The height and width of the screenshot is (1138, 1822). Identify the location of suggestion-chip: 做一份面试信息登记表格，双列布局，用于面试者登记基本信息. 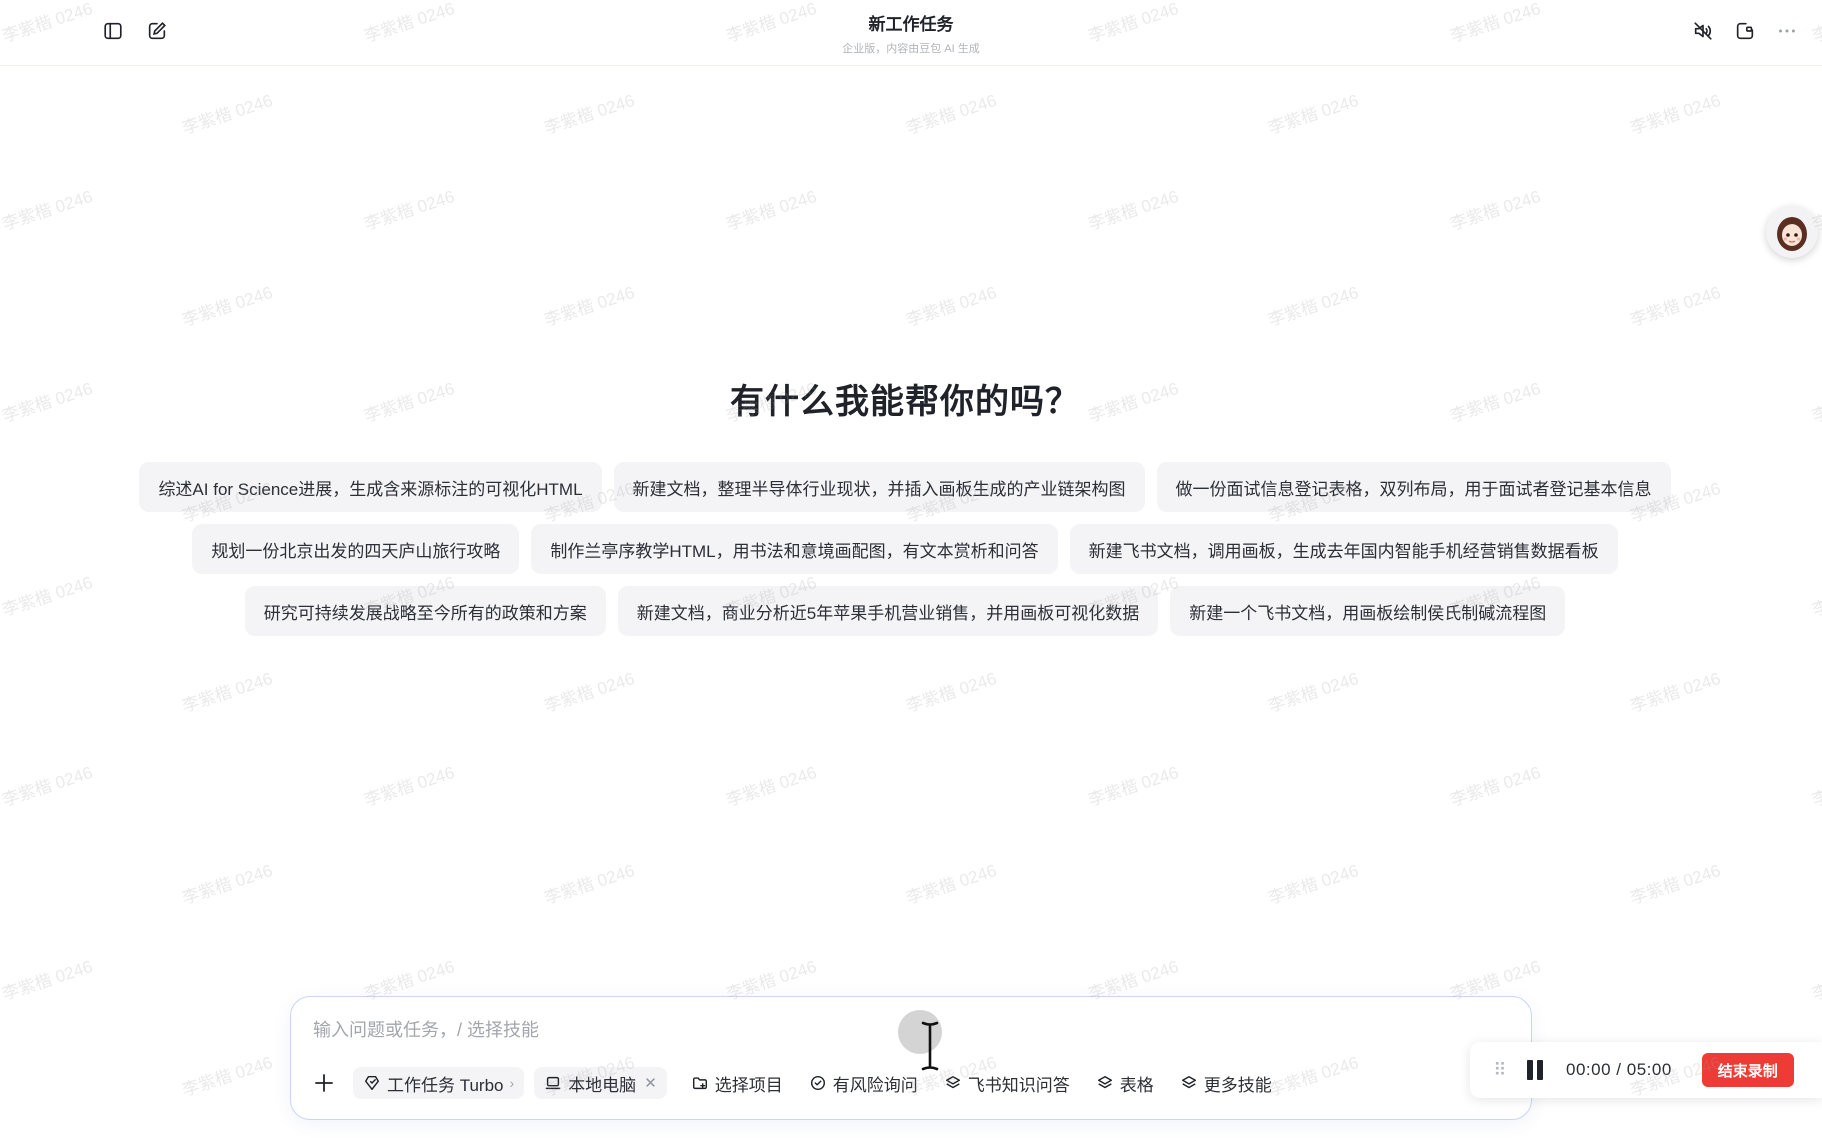
(1413, 487).